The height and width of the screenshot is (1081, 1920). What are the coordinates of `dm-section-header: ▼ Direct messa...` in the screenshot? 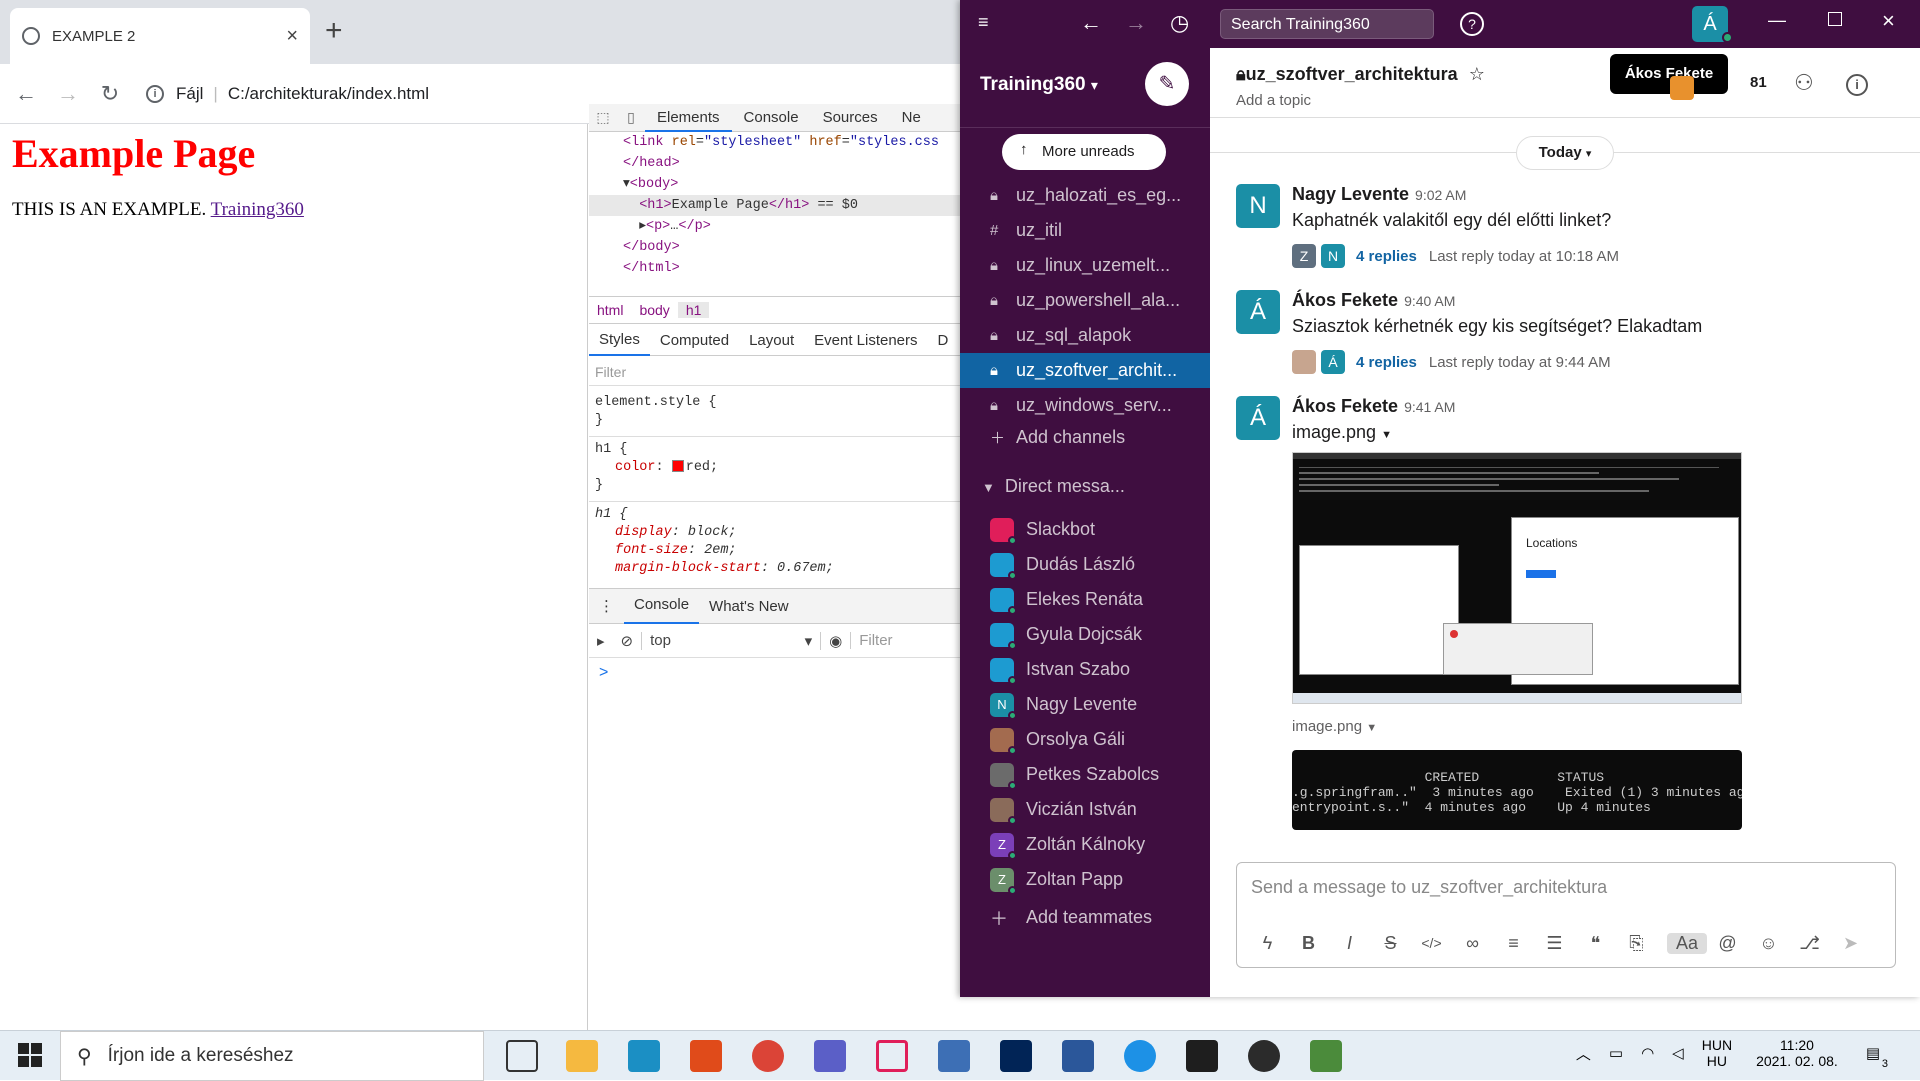 It's located at (1053, 486).